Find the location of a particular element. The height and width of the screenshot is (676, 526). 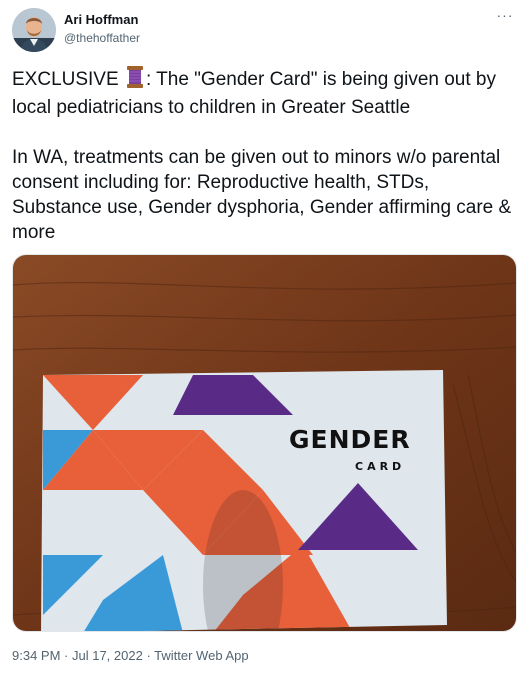

tweet-source-link: Twitter Web App is located at coordinates (201, 655).